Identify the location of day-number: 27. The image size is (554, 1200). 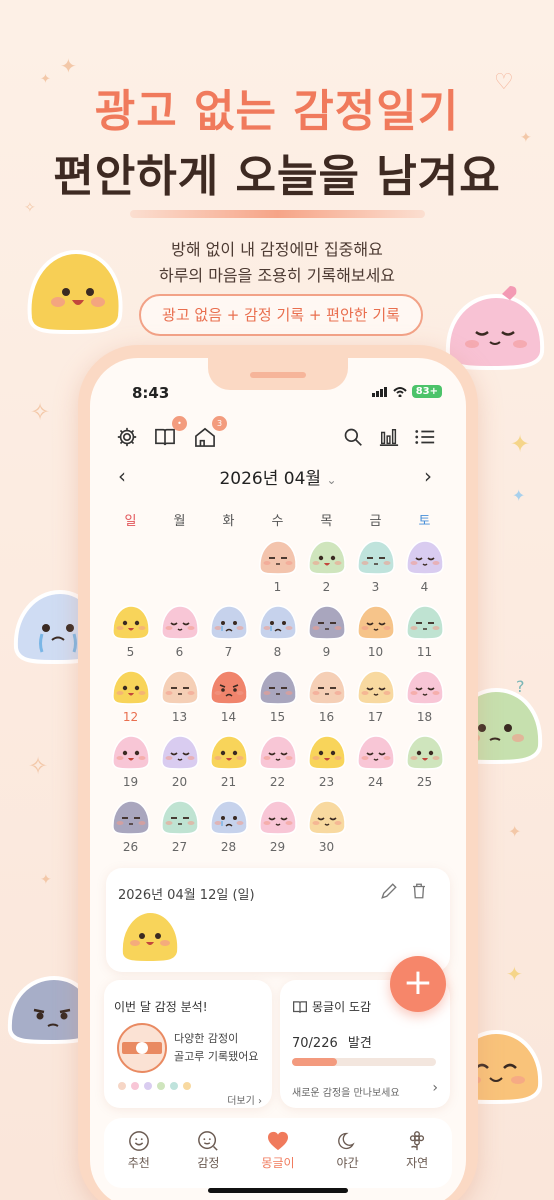
(179, 847).